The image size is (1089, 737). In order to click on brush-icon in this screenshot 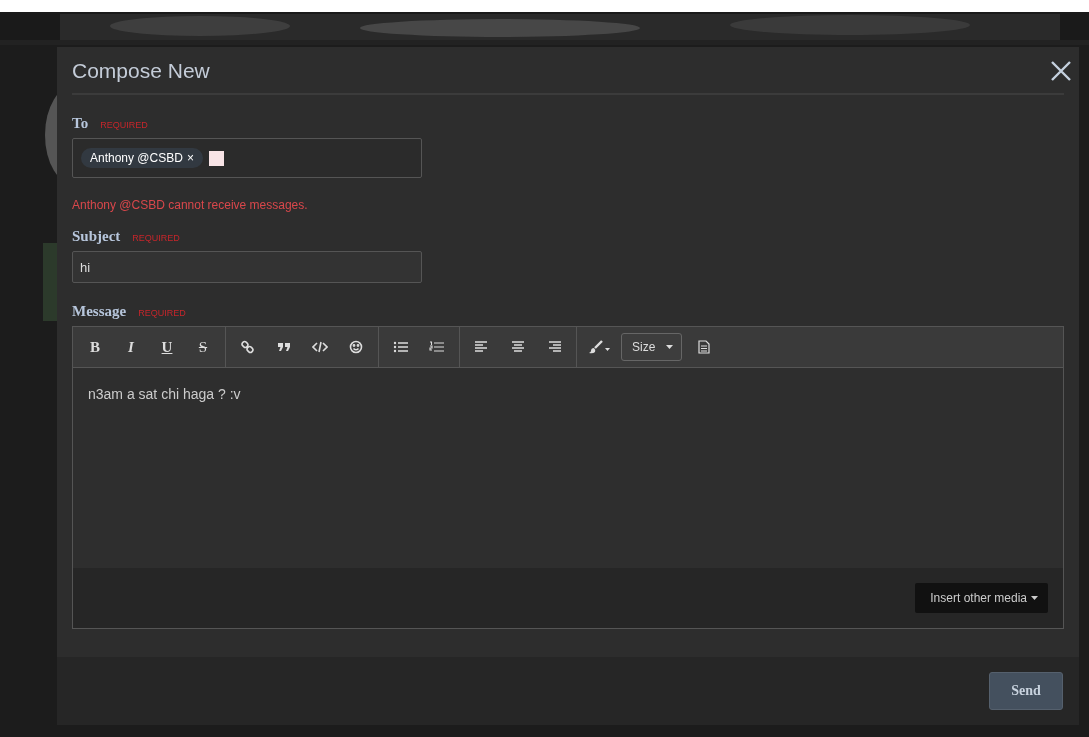, I will do `click(599, 347)`.